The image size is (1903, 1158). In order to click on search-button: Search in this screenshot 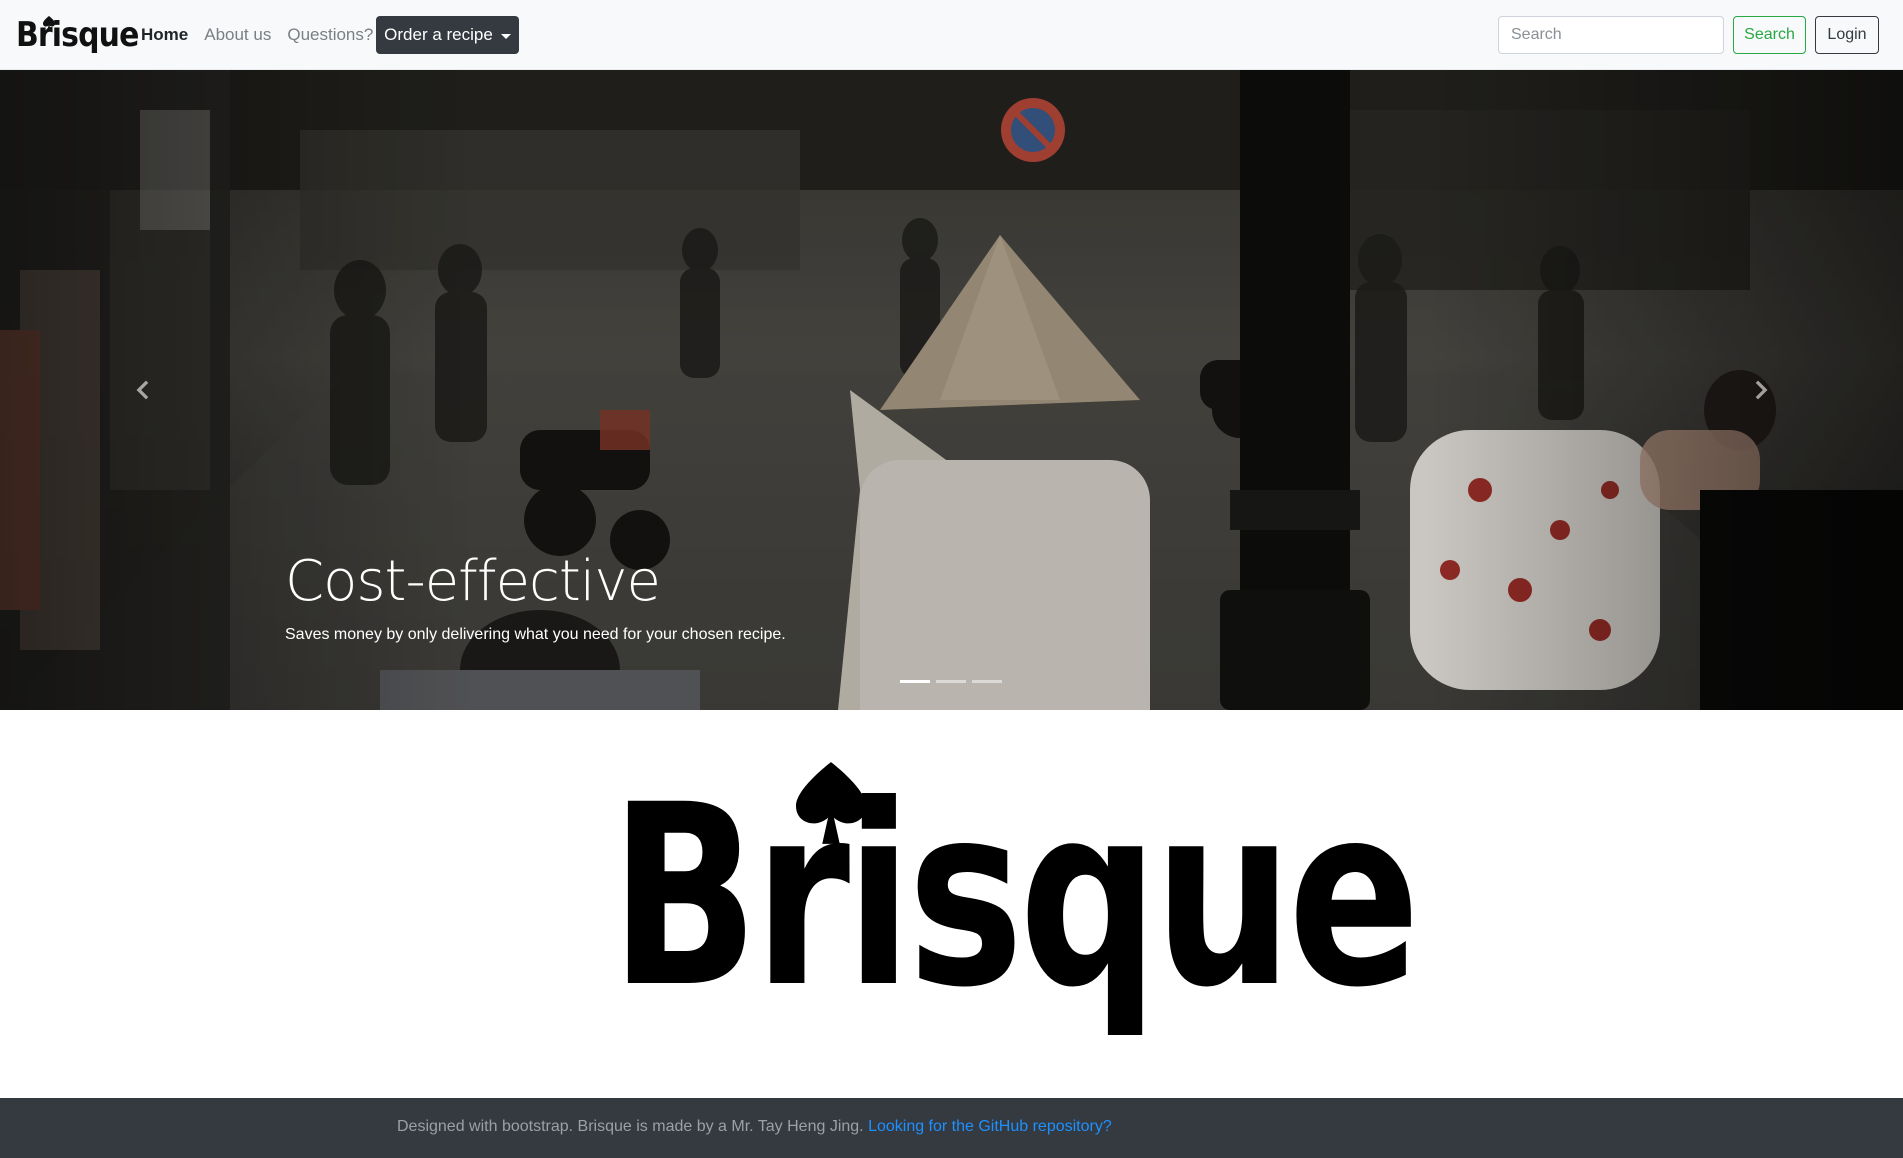, I will do `click(1769, 35)`.